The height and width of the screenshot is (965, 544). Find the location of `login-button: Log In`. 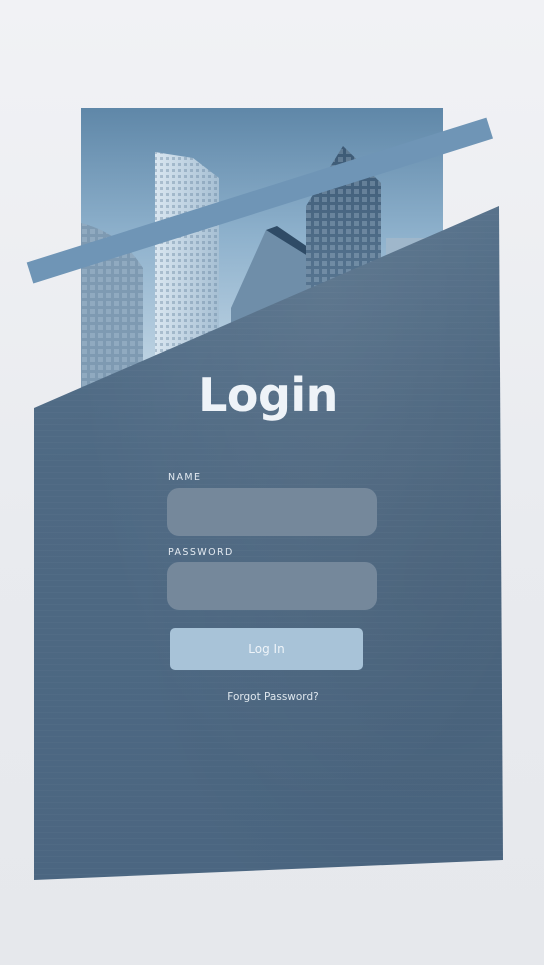

login-button: Log In is located at coordinates (266, 649).